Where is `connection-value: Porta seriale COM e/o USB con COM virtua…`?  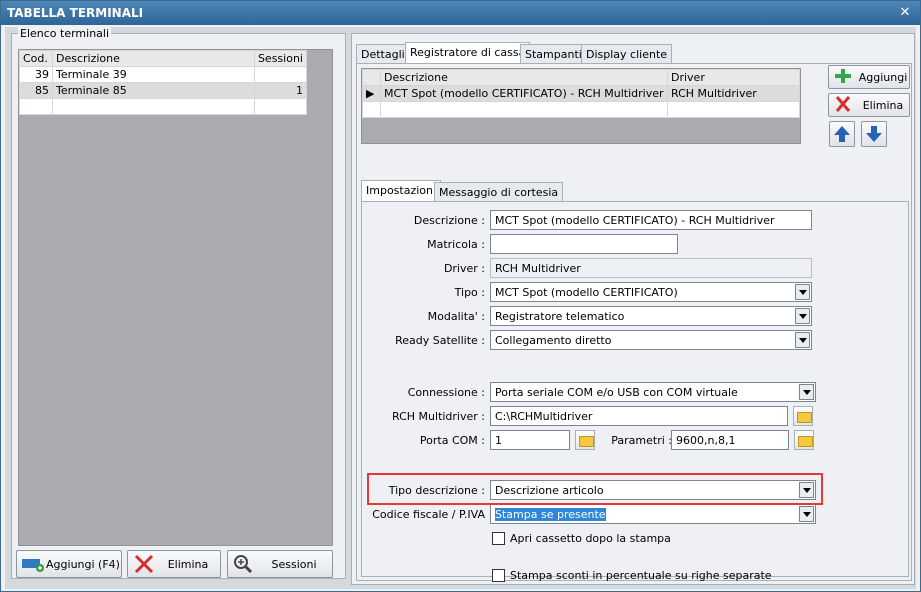
connection-value: Porta seriale COM e/o USB con COM virtua… is located at coordinates (616, 392).